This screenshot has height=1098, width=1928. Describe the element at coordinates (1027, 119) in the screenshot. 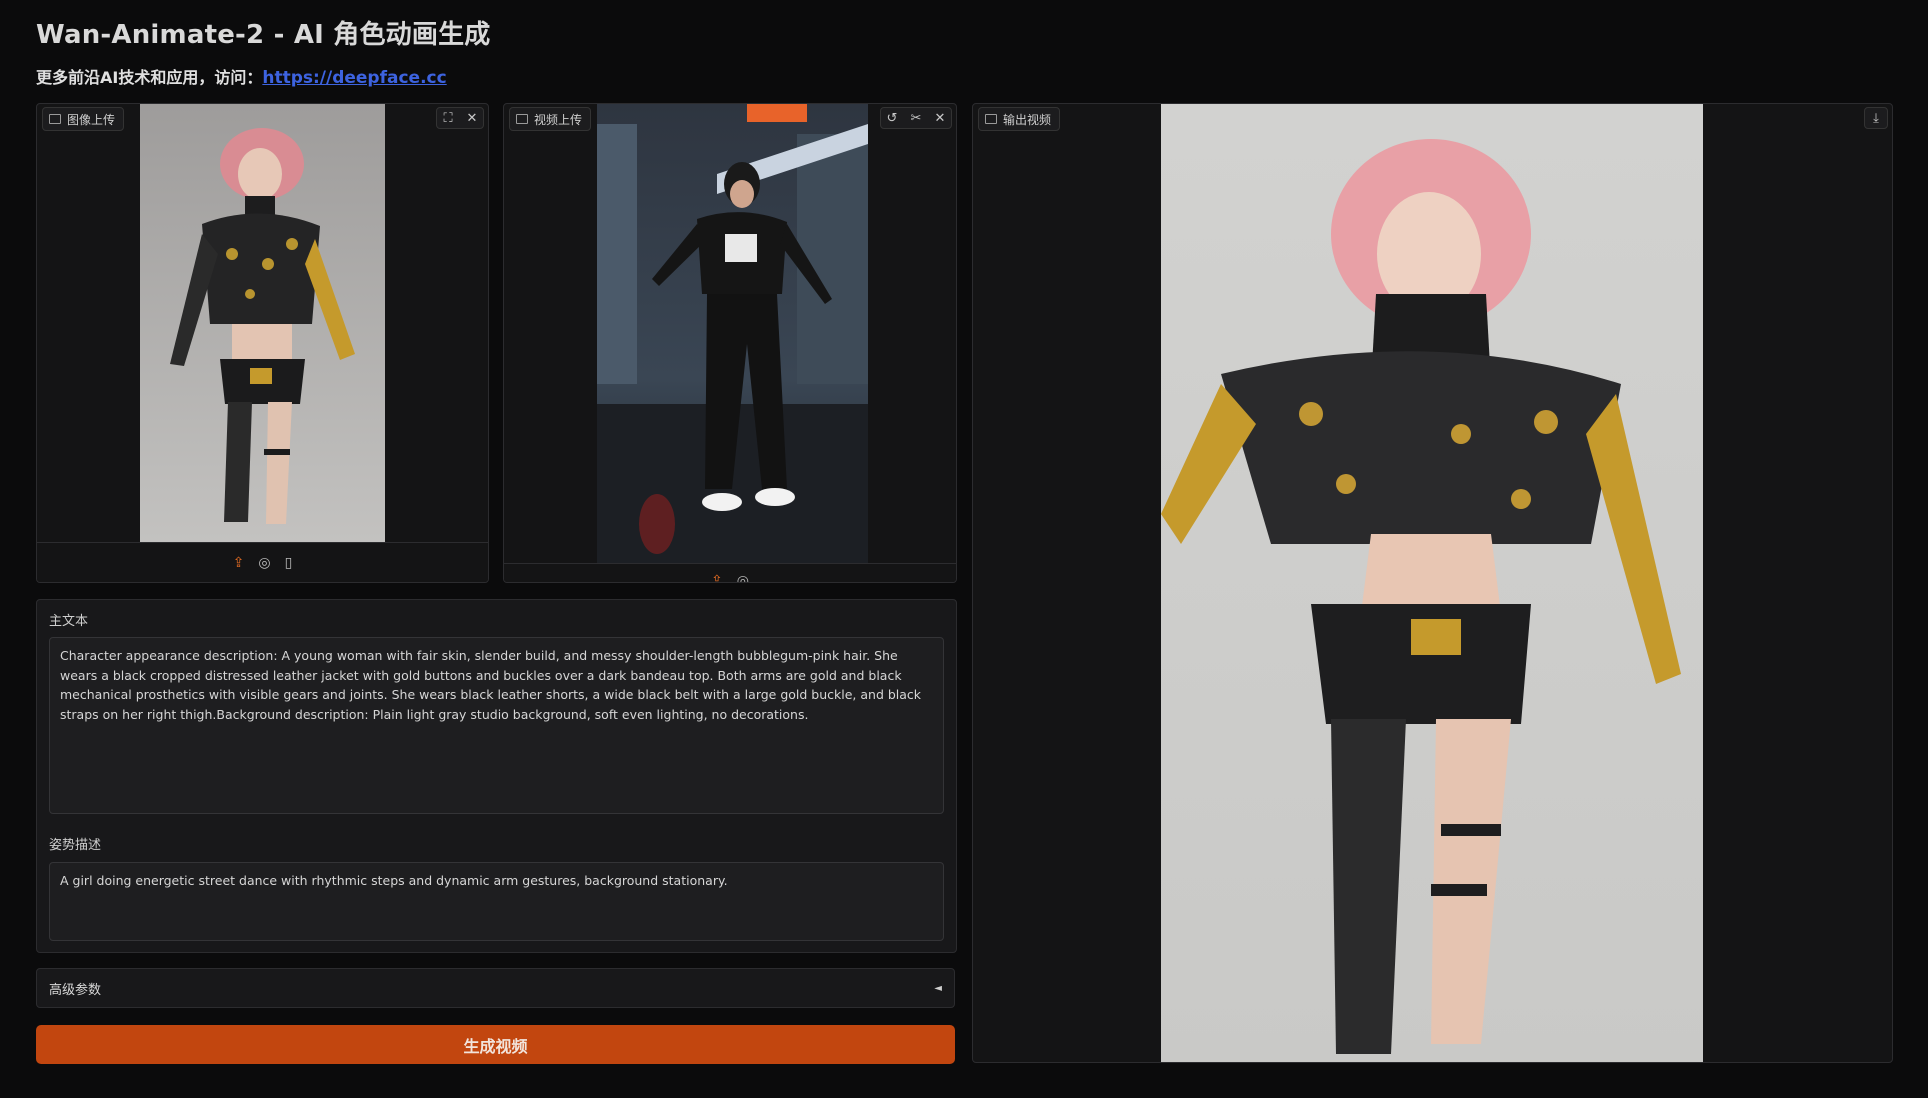

I see `output-video-label: 输出视频` at that location.